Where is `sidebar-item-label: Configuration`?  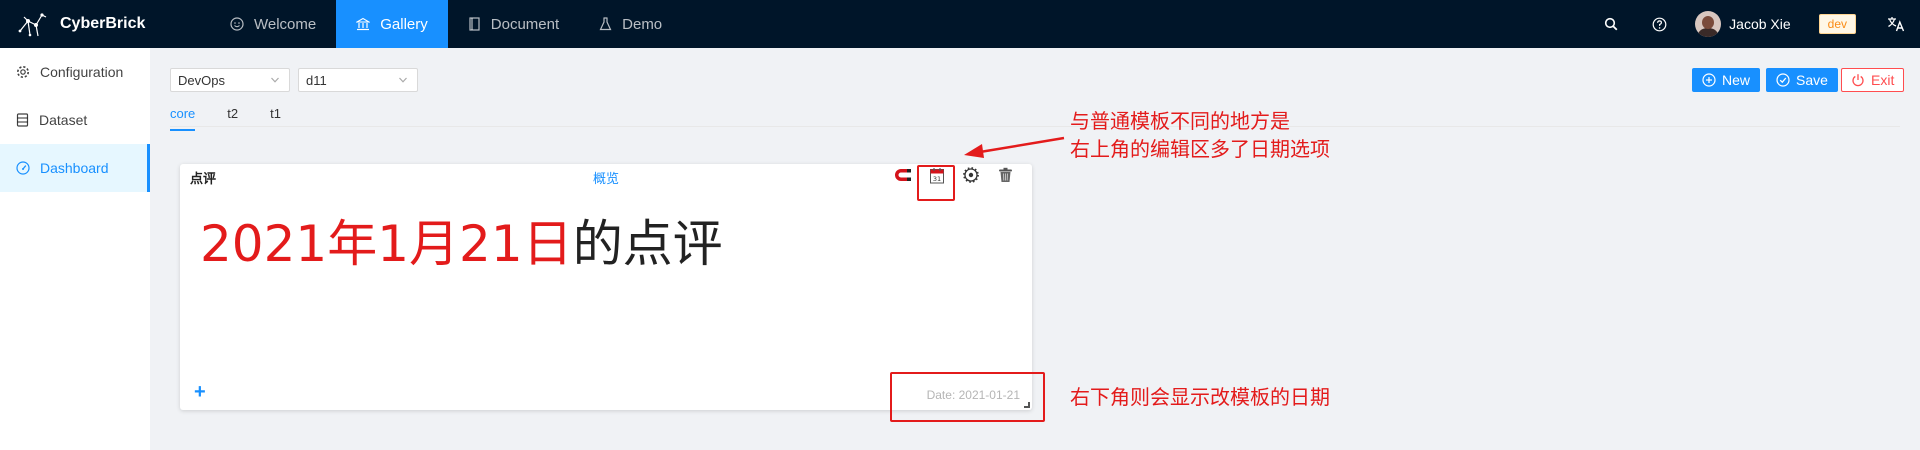 sidebar-item-label: Configuration is located at coordinates (82, 72).